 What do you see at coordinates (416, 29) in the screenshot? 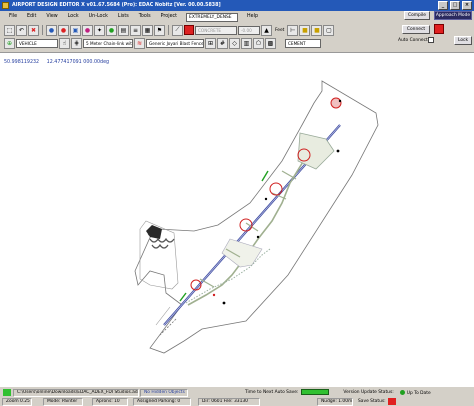
I see `connect-button: Connect` at bounding box center [416, 29].